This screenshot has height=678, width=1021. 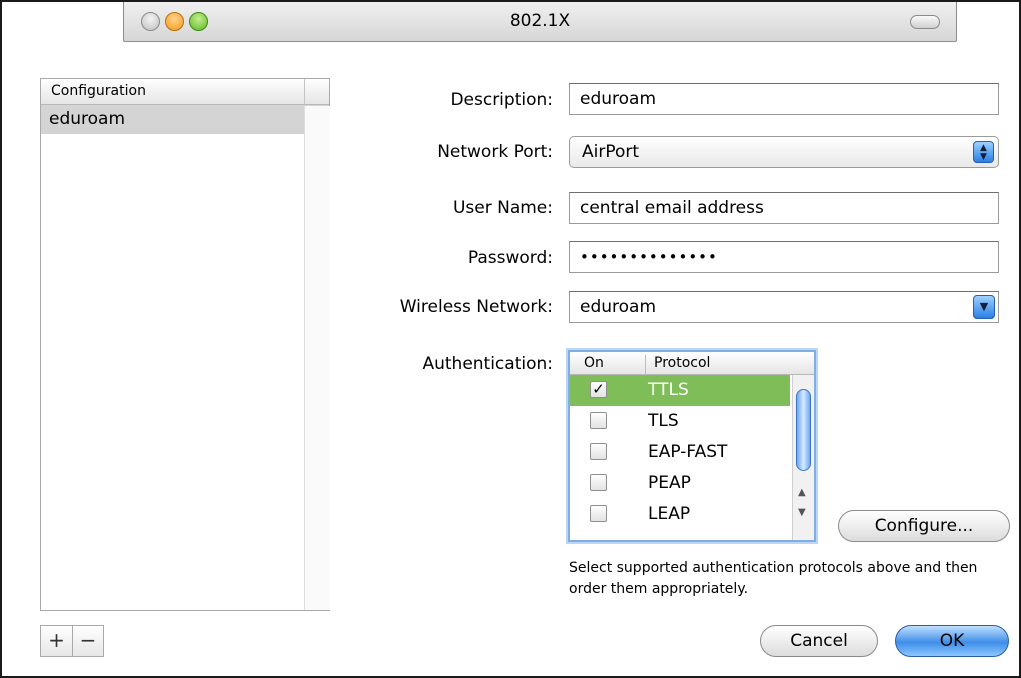 What do you see at coordinates (185, 92) in the screenshot?
I see `configuration-header: Configuration` at bounding box center [185, 92].